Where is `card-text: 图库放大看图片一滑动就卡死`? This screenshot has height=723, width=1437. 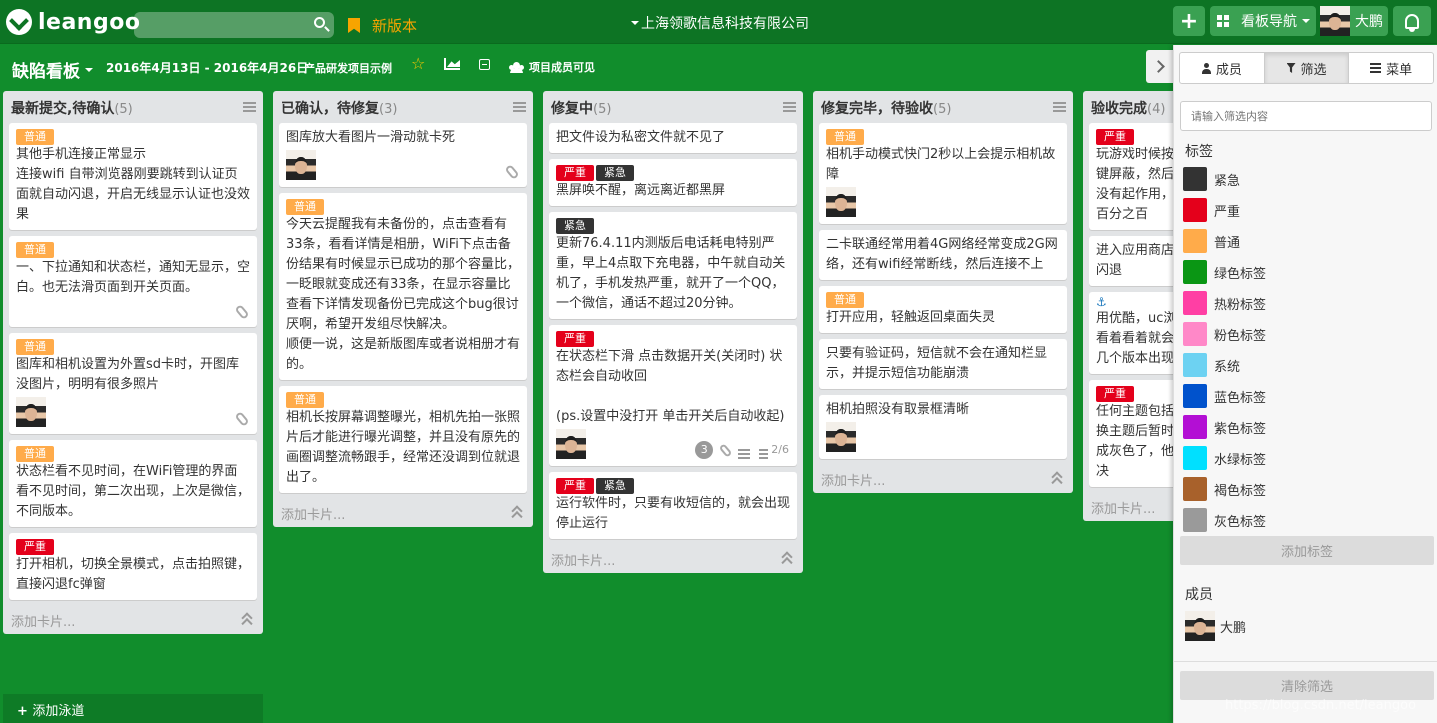
card-text: 图库放大看图片一滑动就卡死 is located at coordinates (371, 137).